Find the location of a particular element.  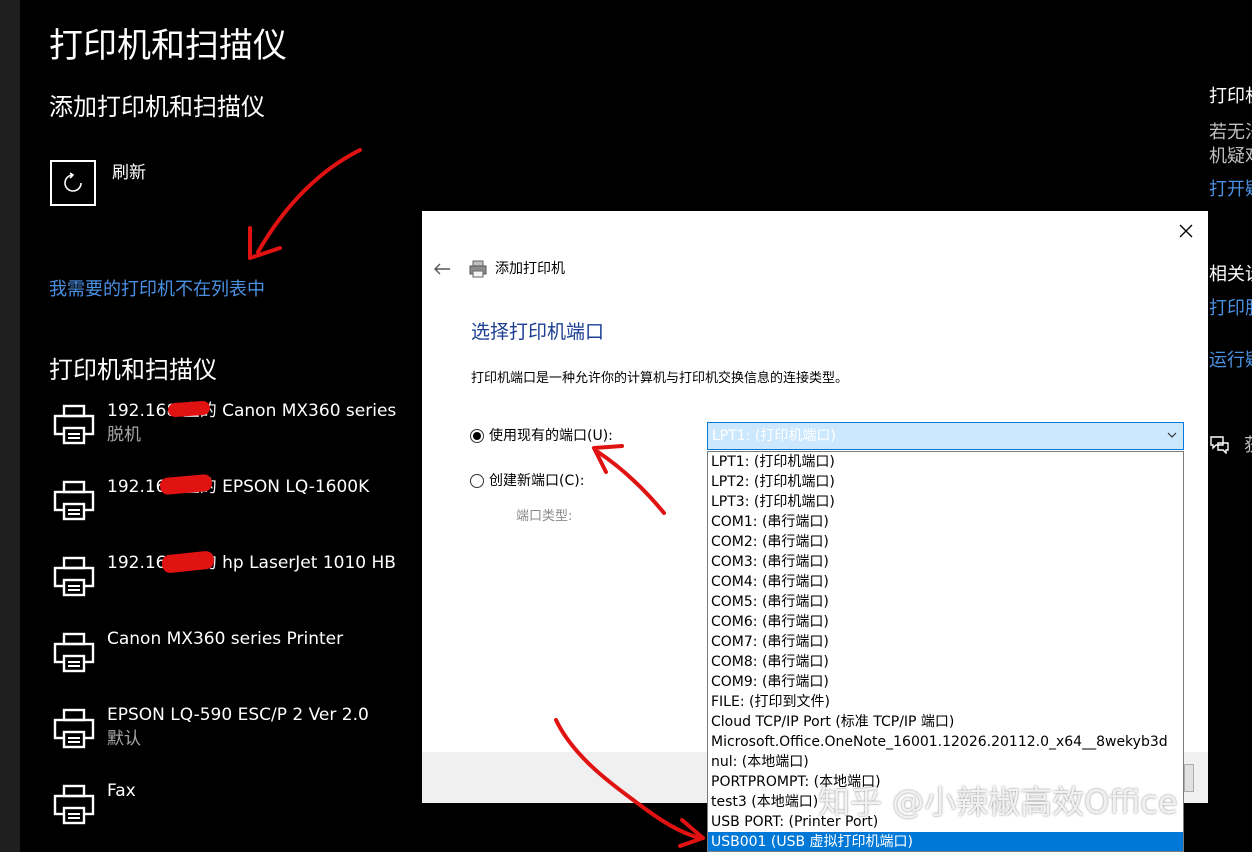

side-troubleshoot-link: 打开疑 is located at coordinates (1230, 190).